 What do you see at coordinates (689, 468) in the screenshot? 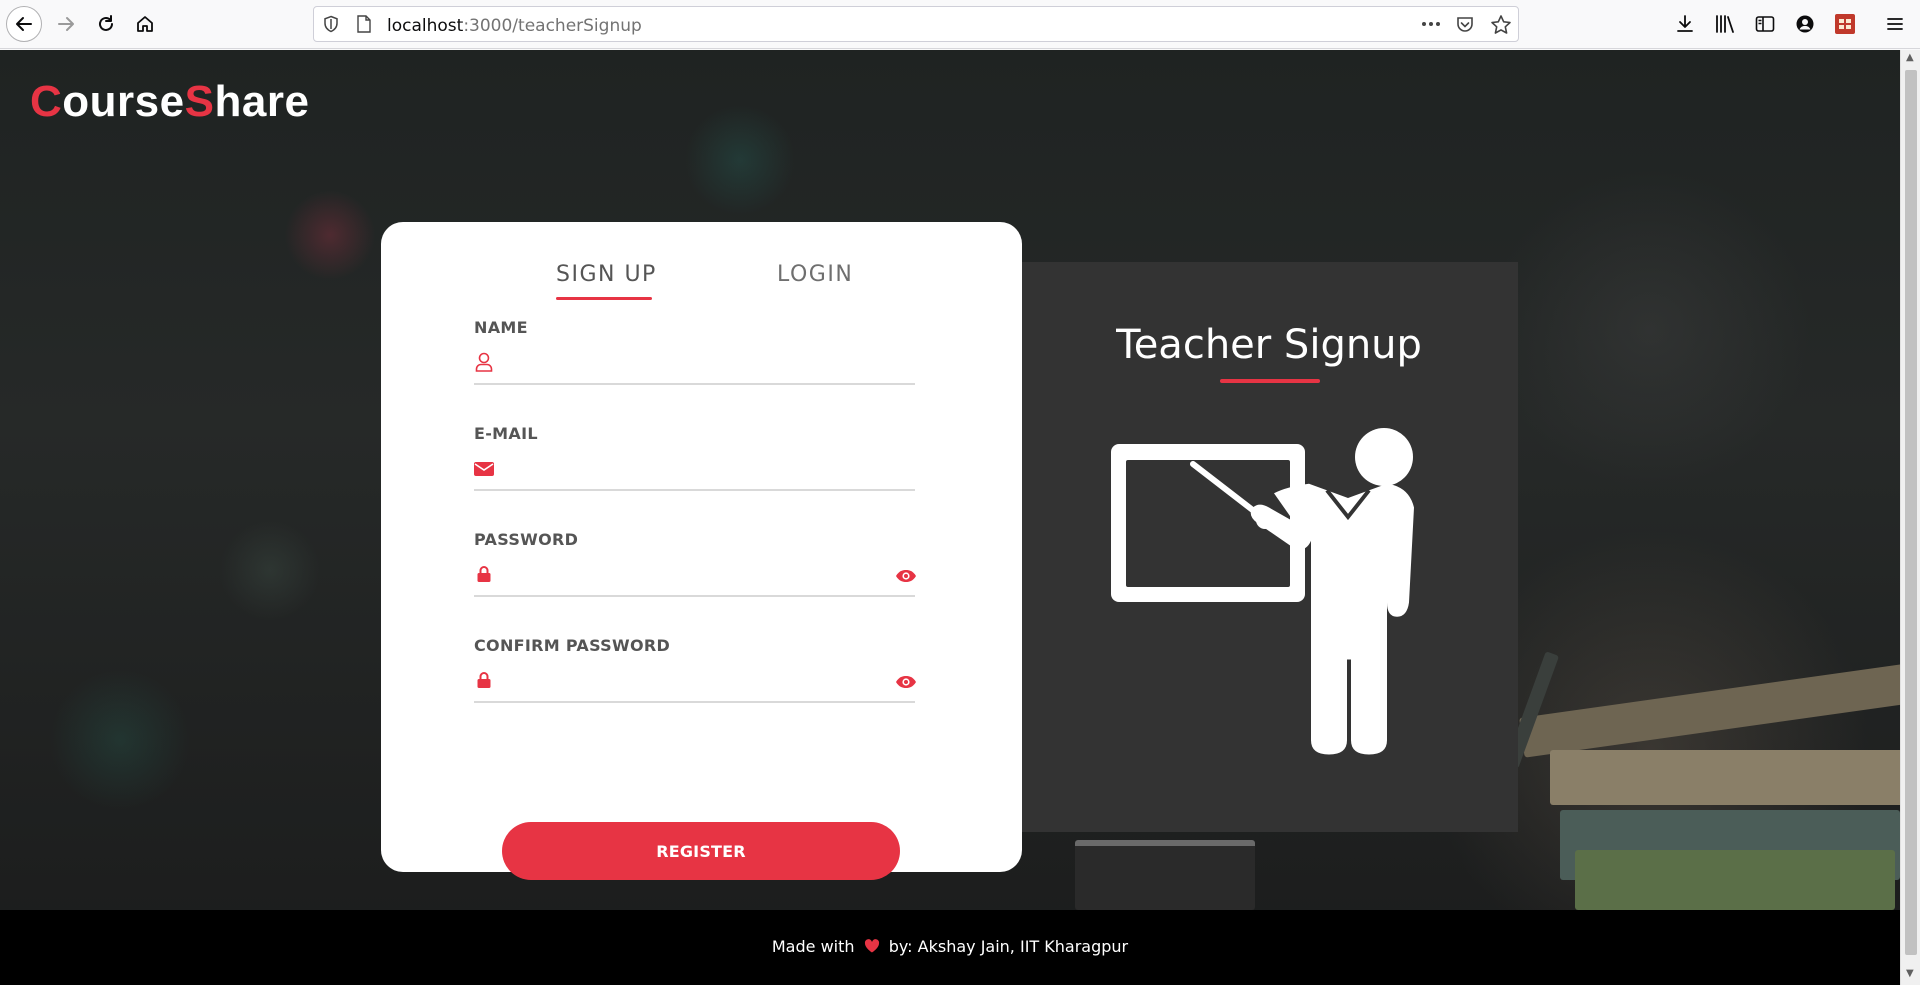
I see `email-field` at bounding box center [689, 468].